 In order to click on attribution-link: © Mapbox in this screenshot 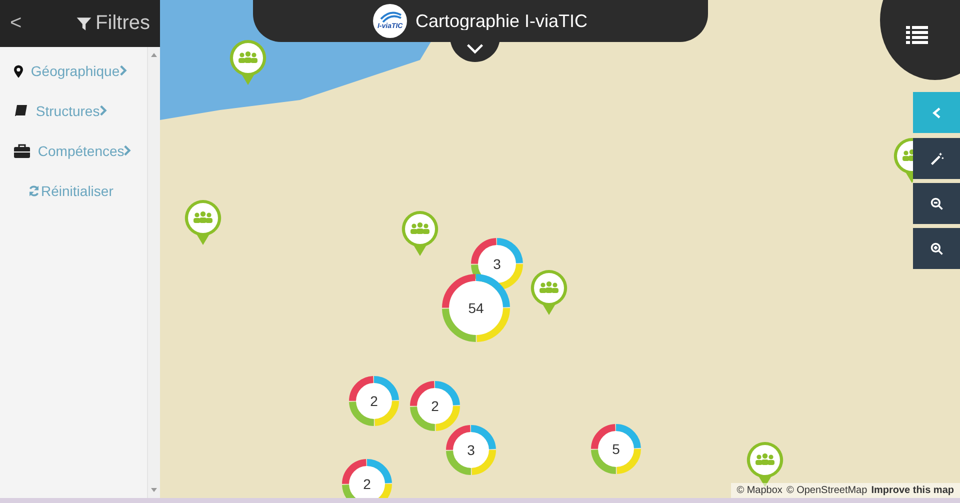, I will do `click(759, 490)`.